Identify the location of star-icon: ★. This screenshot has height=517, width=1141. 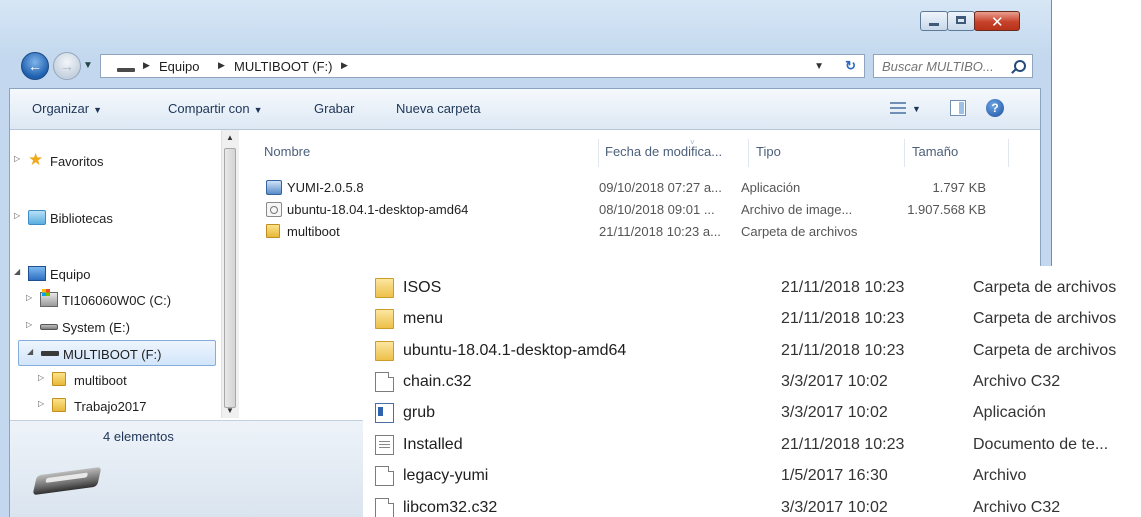
(36, 159).